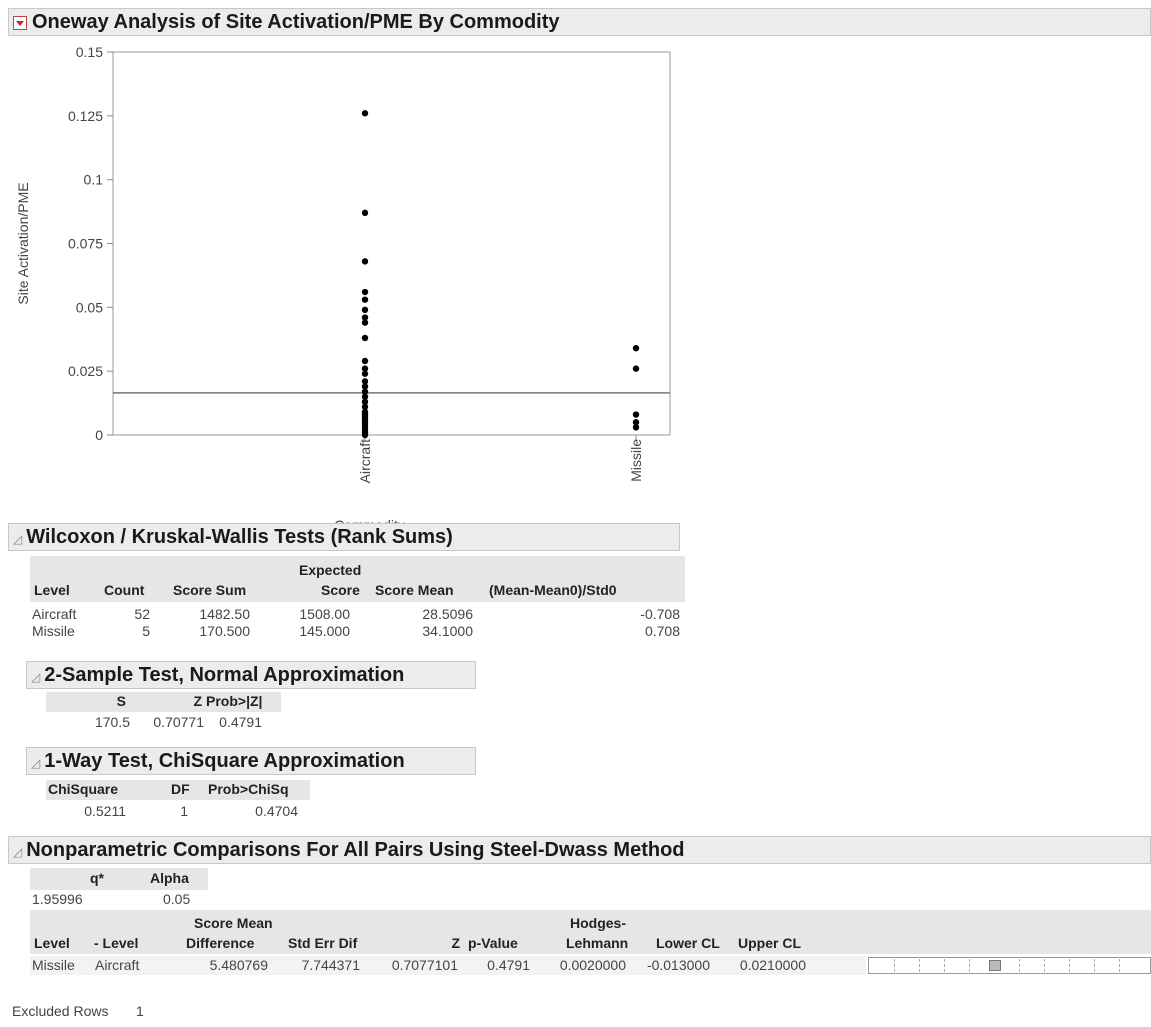 The image size is (1151, 1027). I want to click on two-sample-table: S Z Prob>|Z| 170.5 0.70771 0.4791, so click(166, 712).